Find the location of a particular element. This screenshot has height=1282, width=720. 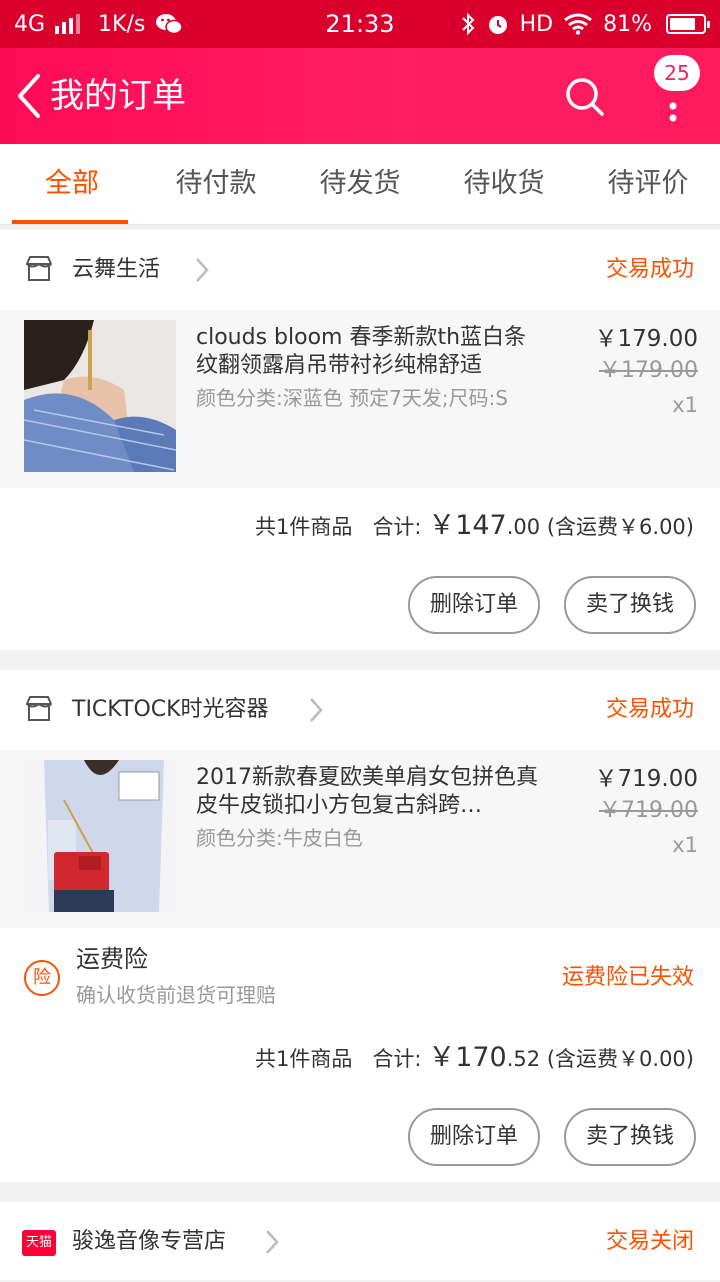

search-icon is located at coordinates (585, 97).